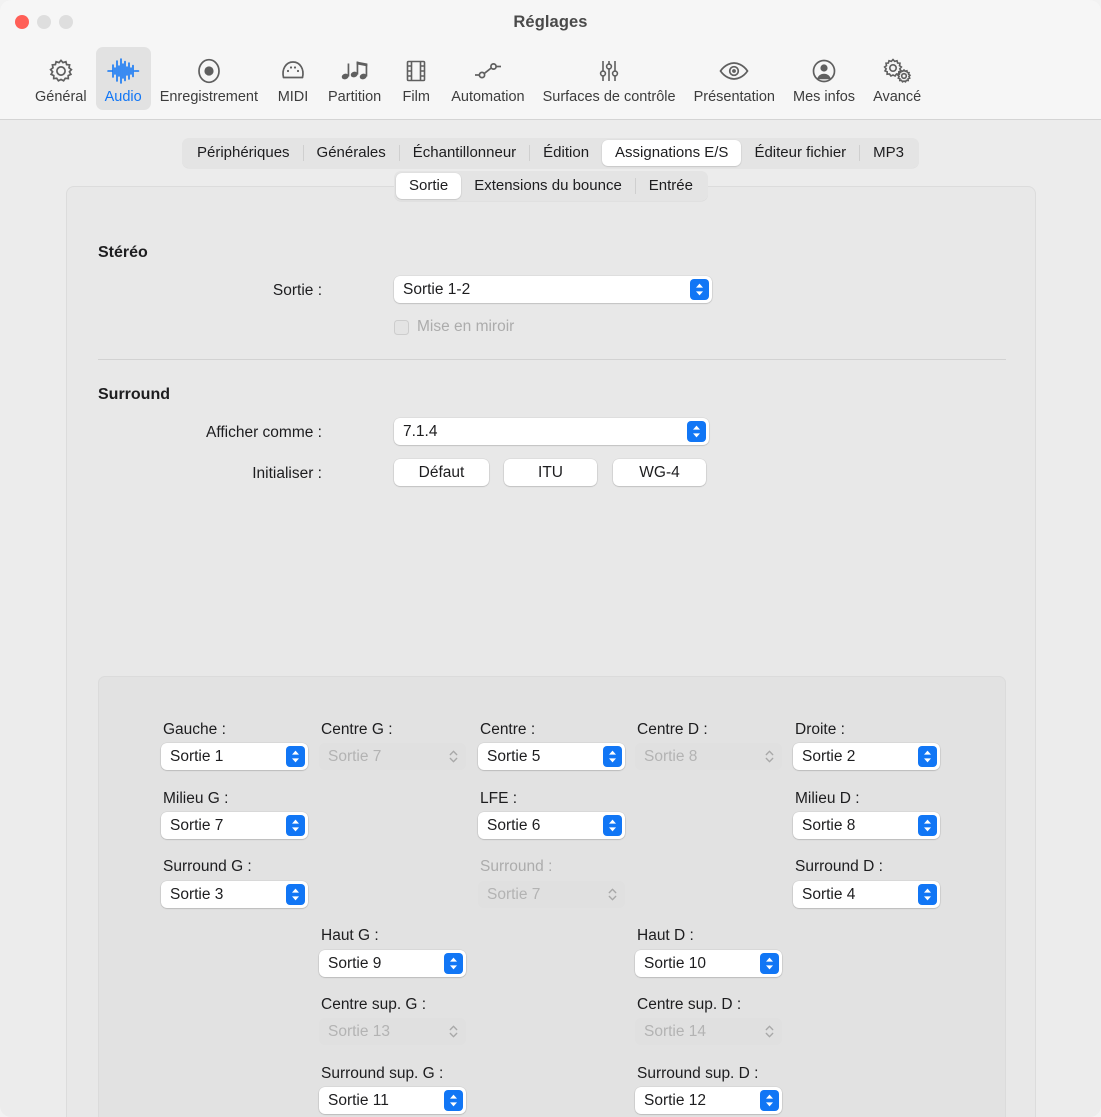 This screenshot has height=1117, width=1101. I want to click on zoom-button, so click(66, 22).